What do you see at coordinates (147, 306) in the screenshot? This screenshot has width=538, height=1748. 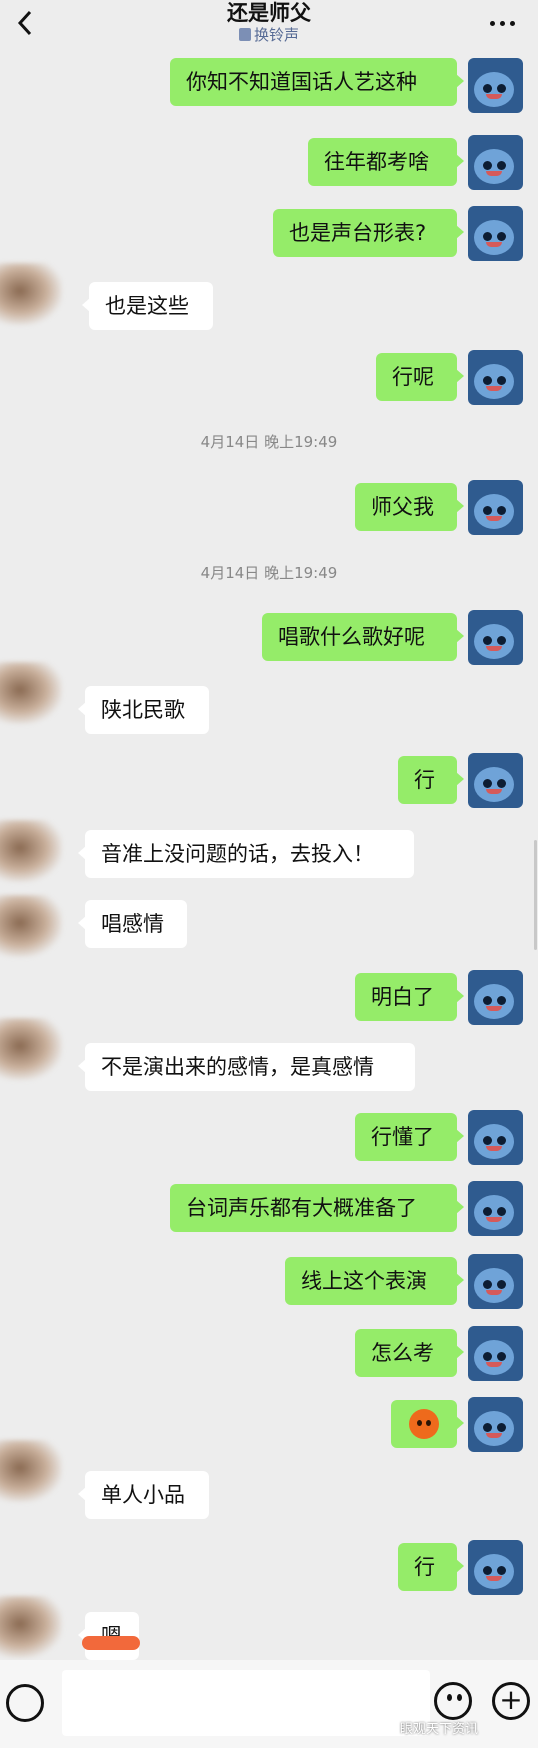 I see `chat-bubble-received: 也是这些` at bounding box center [147, 306].